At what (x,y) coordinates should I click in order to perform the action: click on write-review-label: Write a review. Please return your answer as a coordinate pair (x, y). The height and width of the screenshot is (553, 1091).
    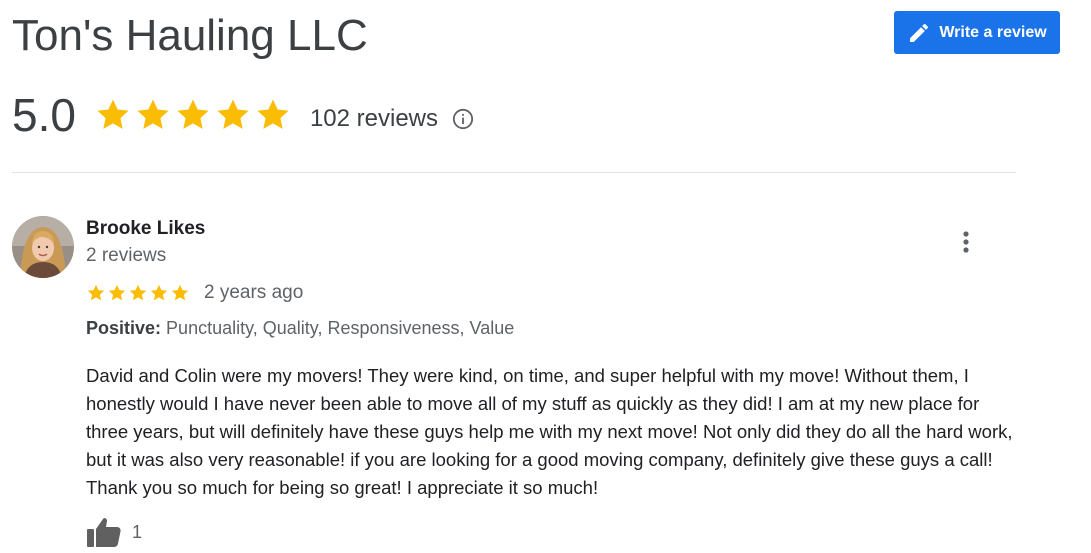
    Looking at the image, I should click on (993, 32).